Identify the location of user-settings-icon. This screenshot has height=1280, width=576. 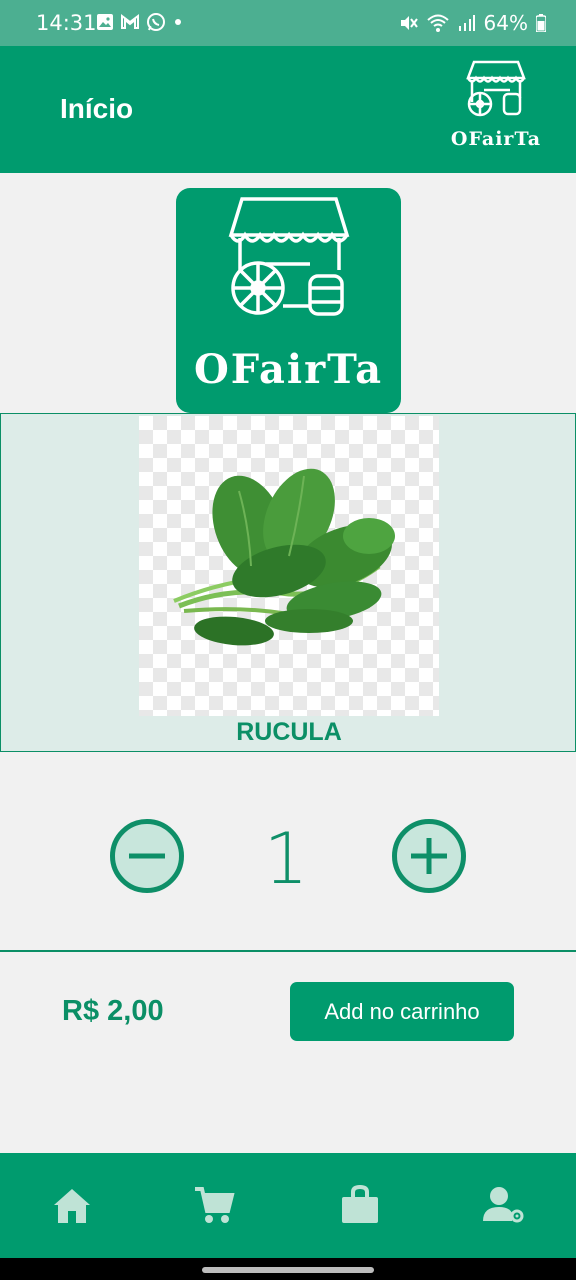
(503, 1205).